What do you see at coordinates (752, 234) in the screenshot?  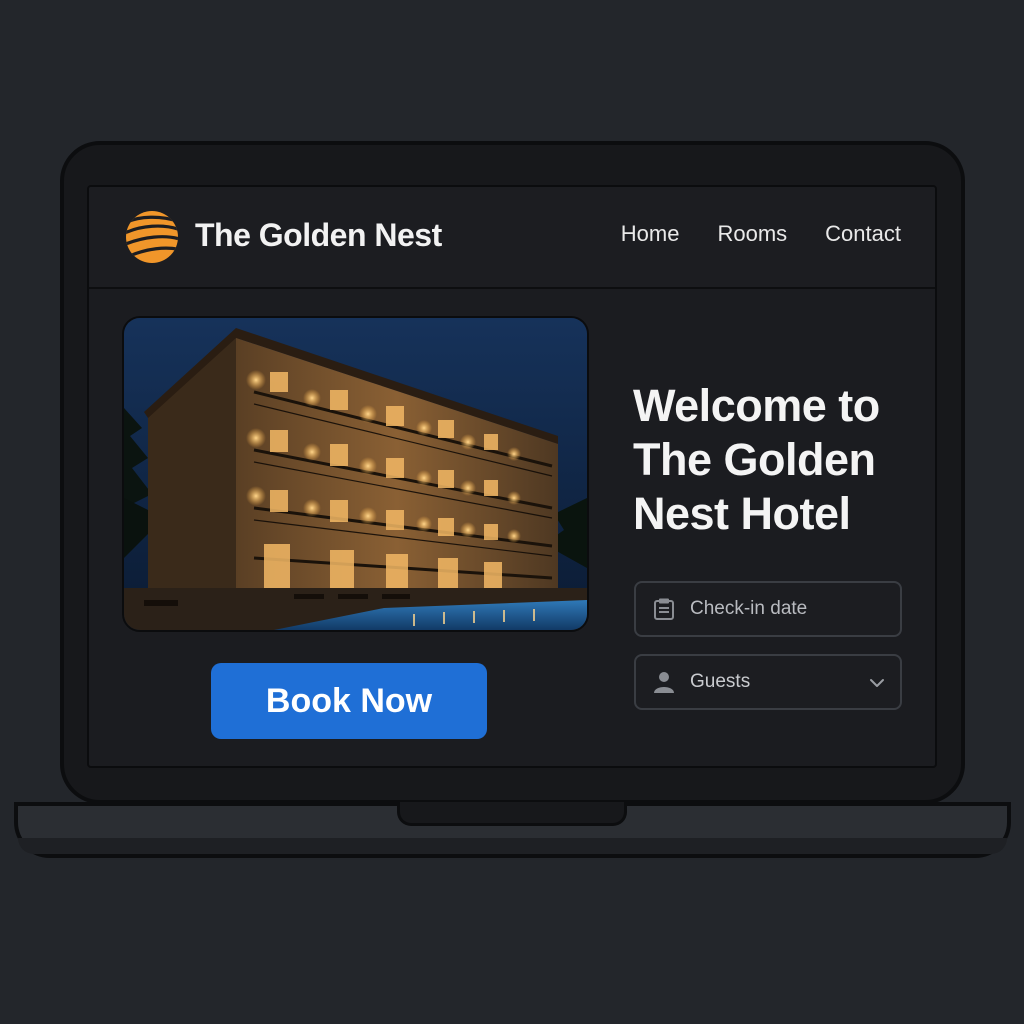 I see `nav-rooms-link: Rooms` at bounding box center [752, 234].